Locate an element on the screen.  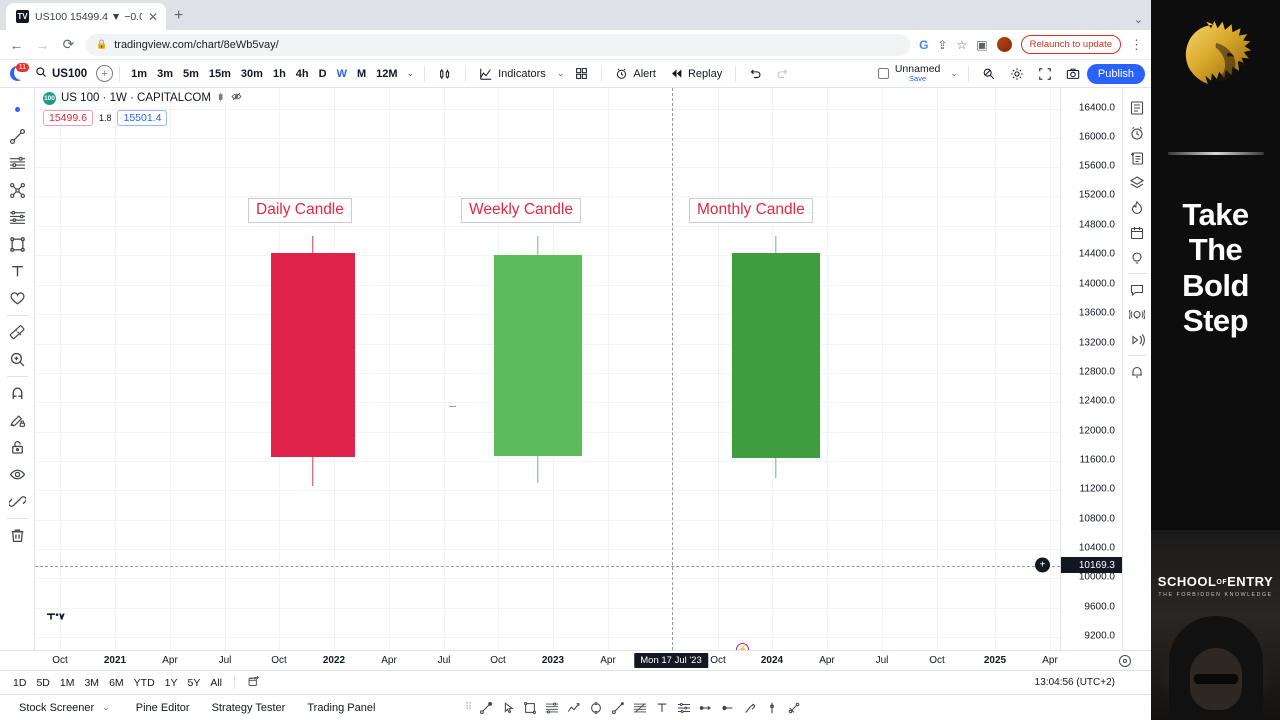
footer-trading-panel: Trading Panel is located at coordinates (341, 708).